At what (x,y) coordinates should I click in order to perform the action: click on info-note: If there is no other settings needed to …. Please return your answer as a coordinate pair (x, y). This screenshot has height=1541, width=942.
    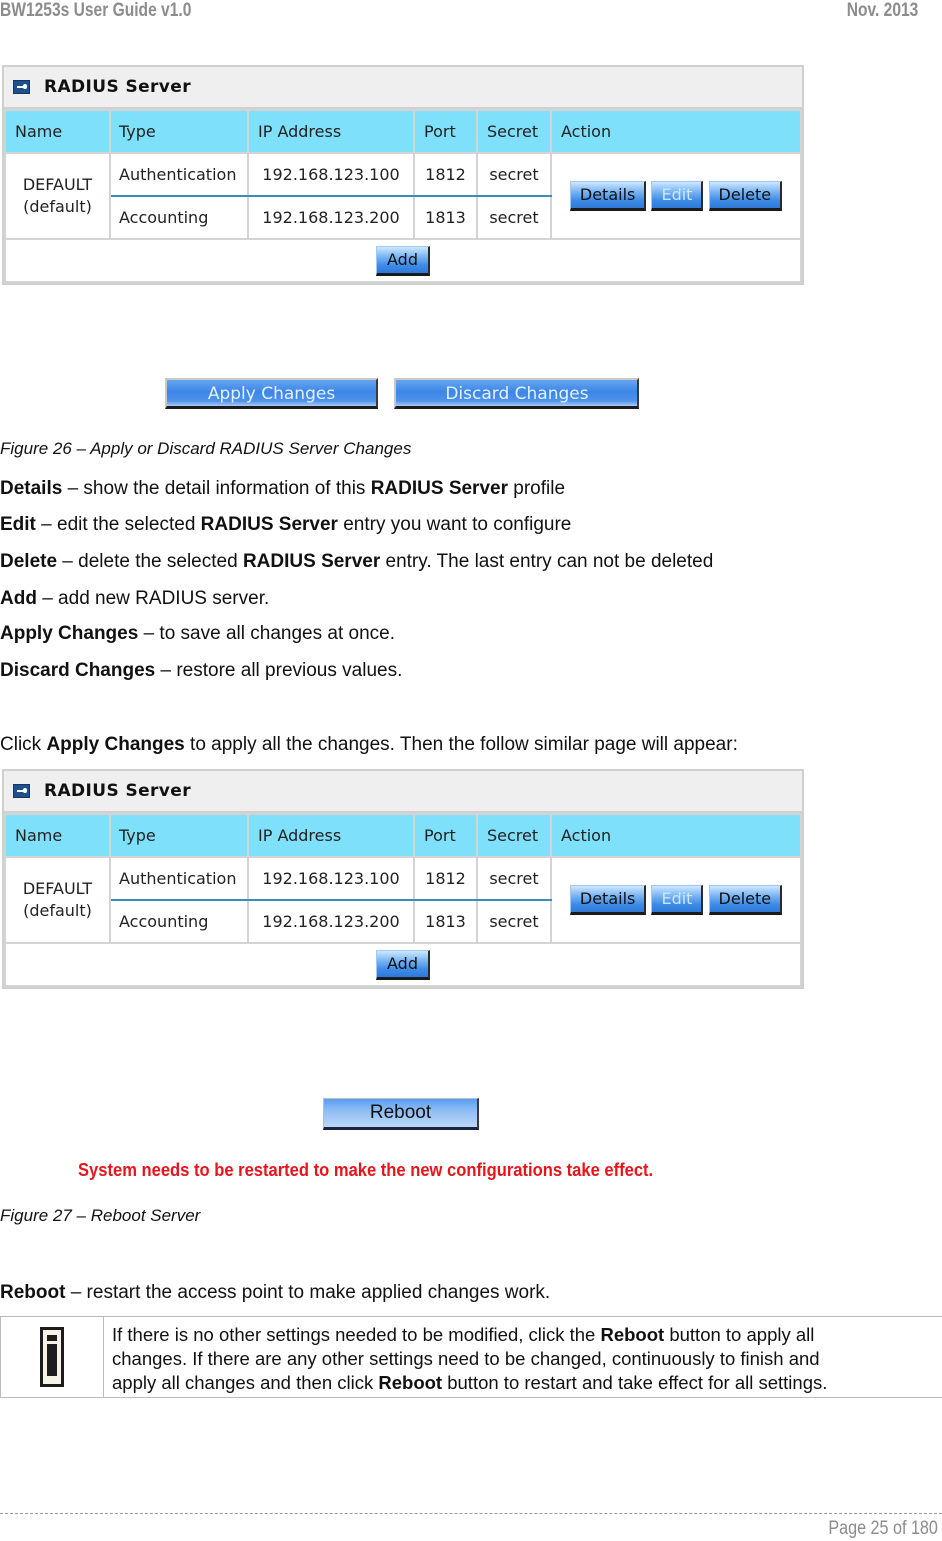
    Looking at the image, I should click on (471, 1357).